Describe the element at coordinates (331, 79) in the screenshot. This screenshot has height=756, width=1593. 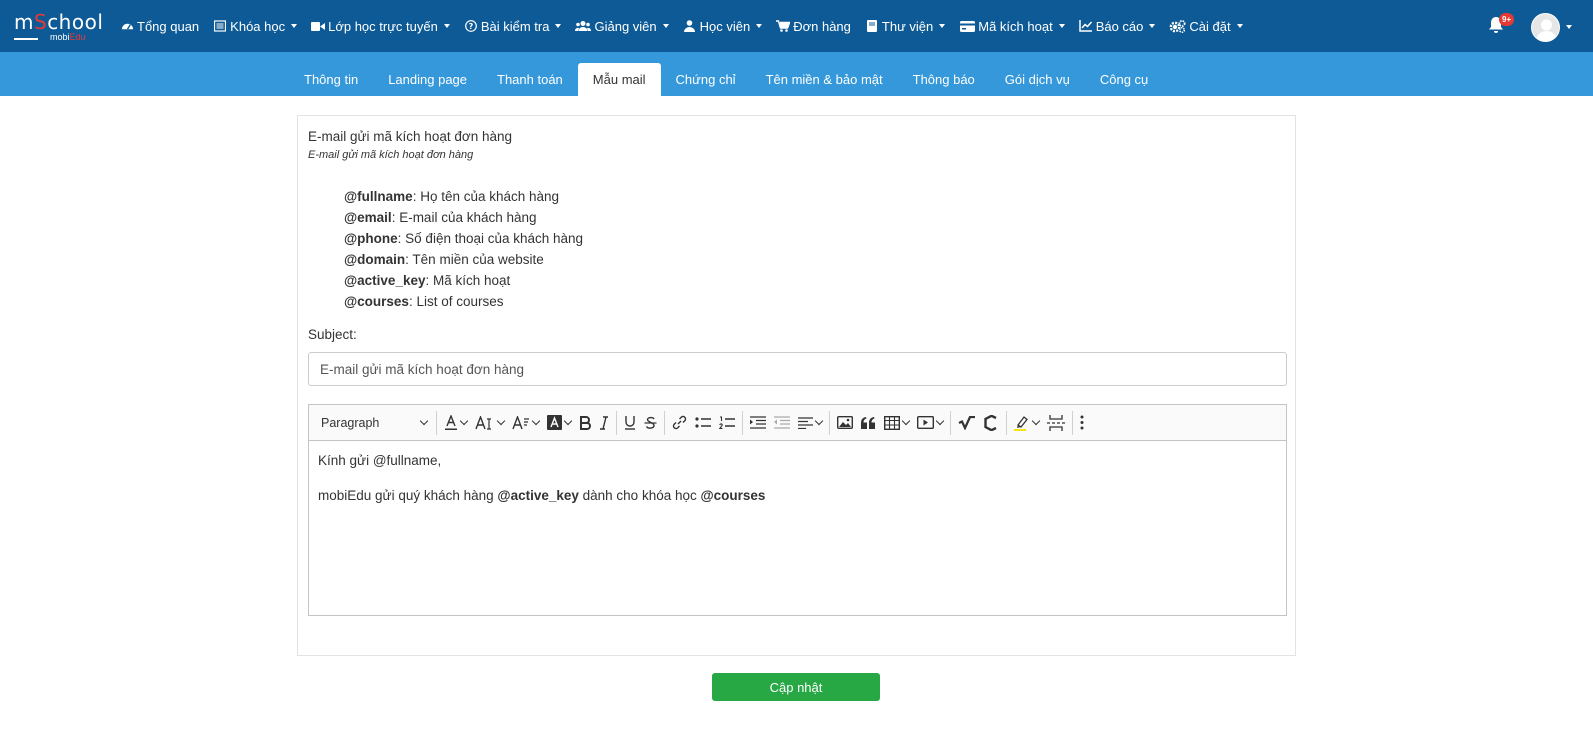
I see `tab-general-info: Thông tin` at that location.